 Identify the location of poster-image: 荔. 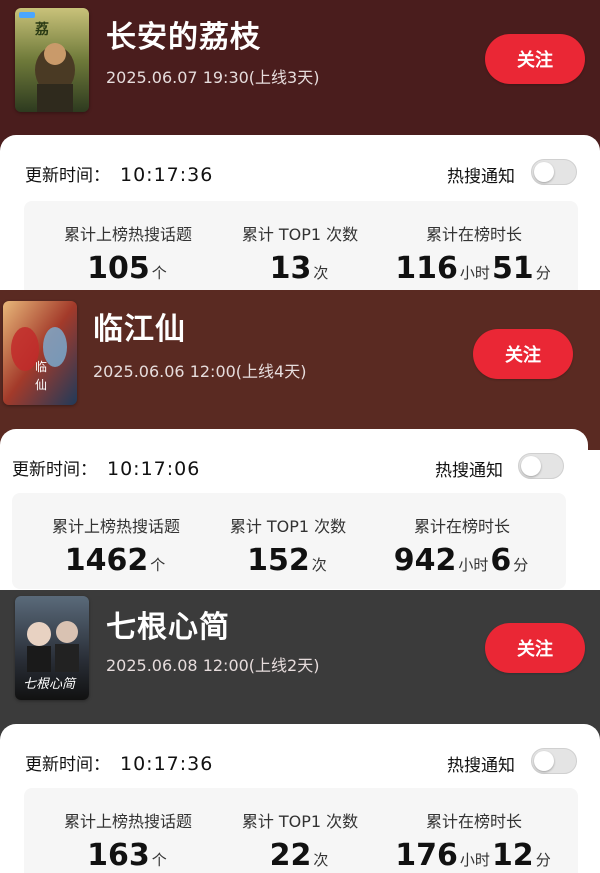
(52, 60).